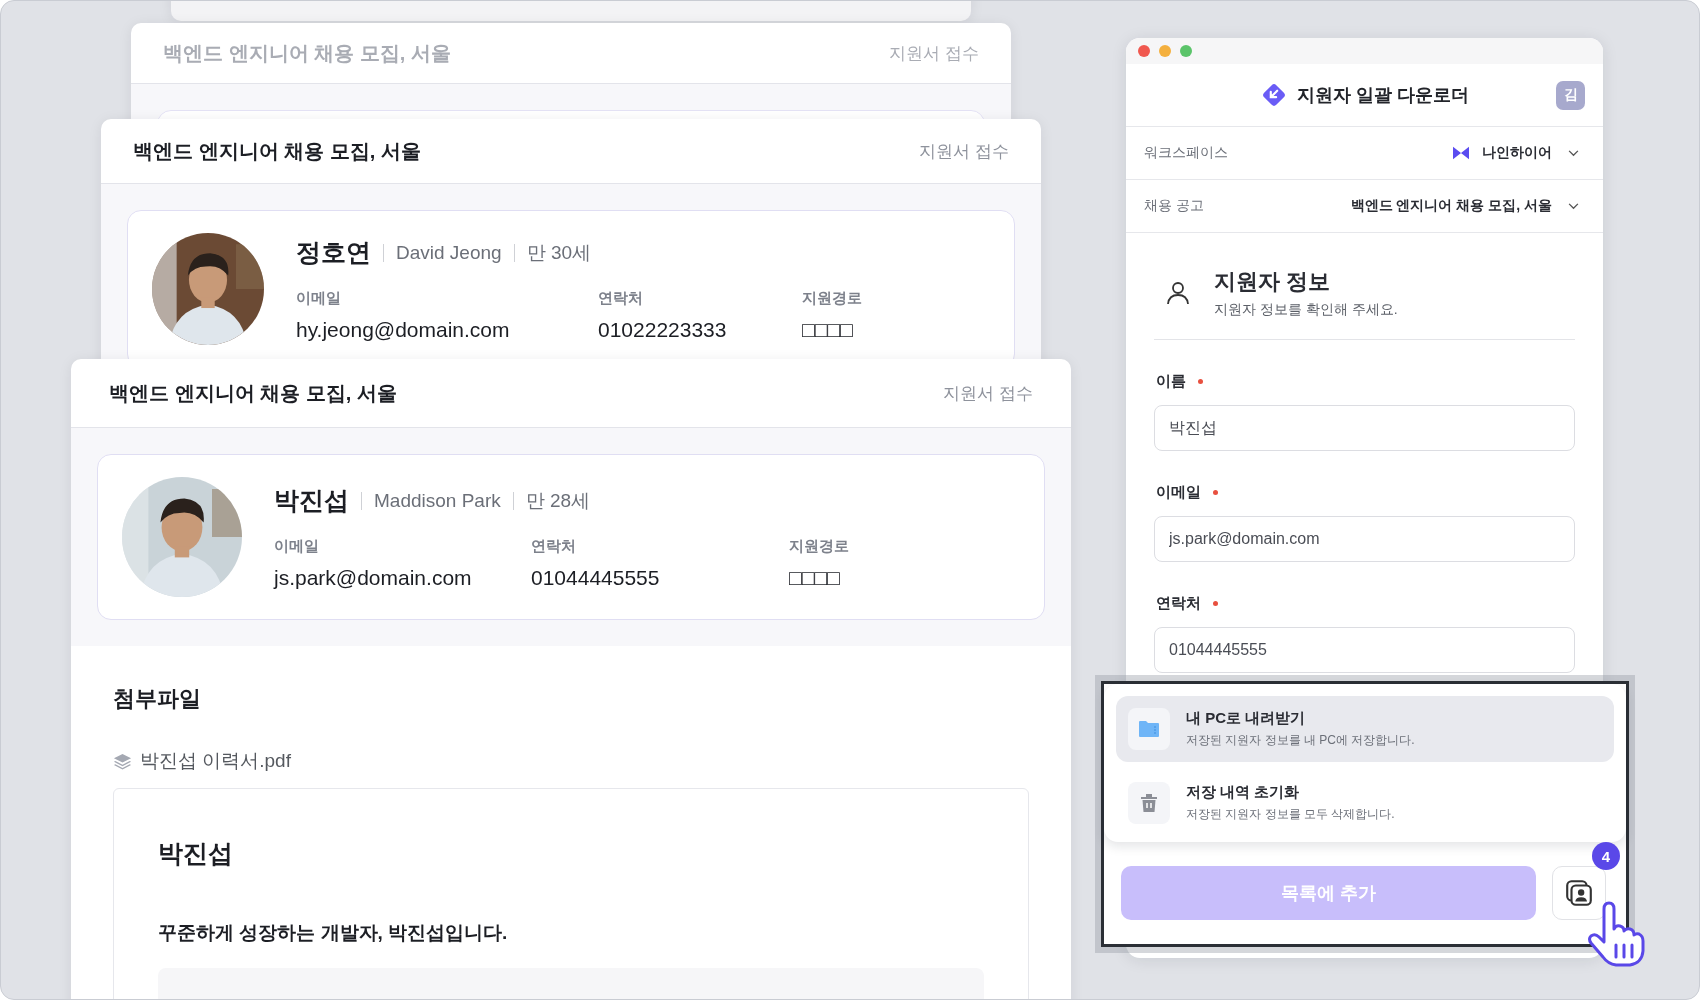  I want to click on app-title: 지원자 일괄 다운로더, so click(1383, 95).